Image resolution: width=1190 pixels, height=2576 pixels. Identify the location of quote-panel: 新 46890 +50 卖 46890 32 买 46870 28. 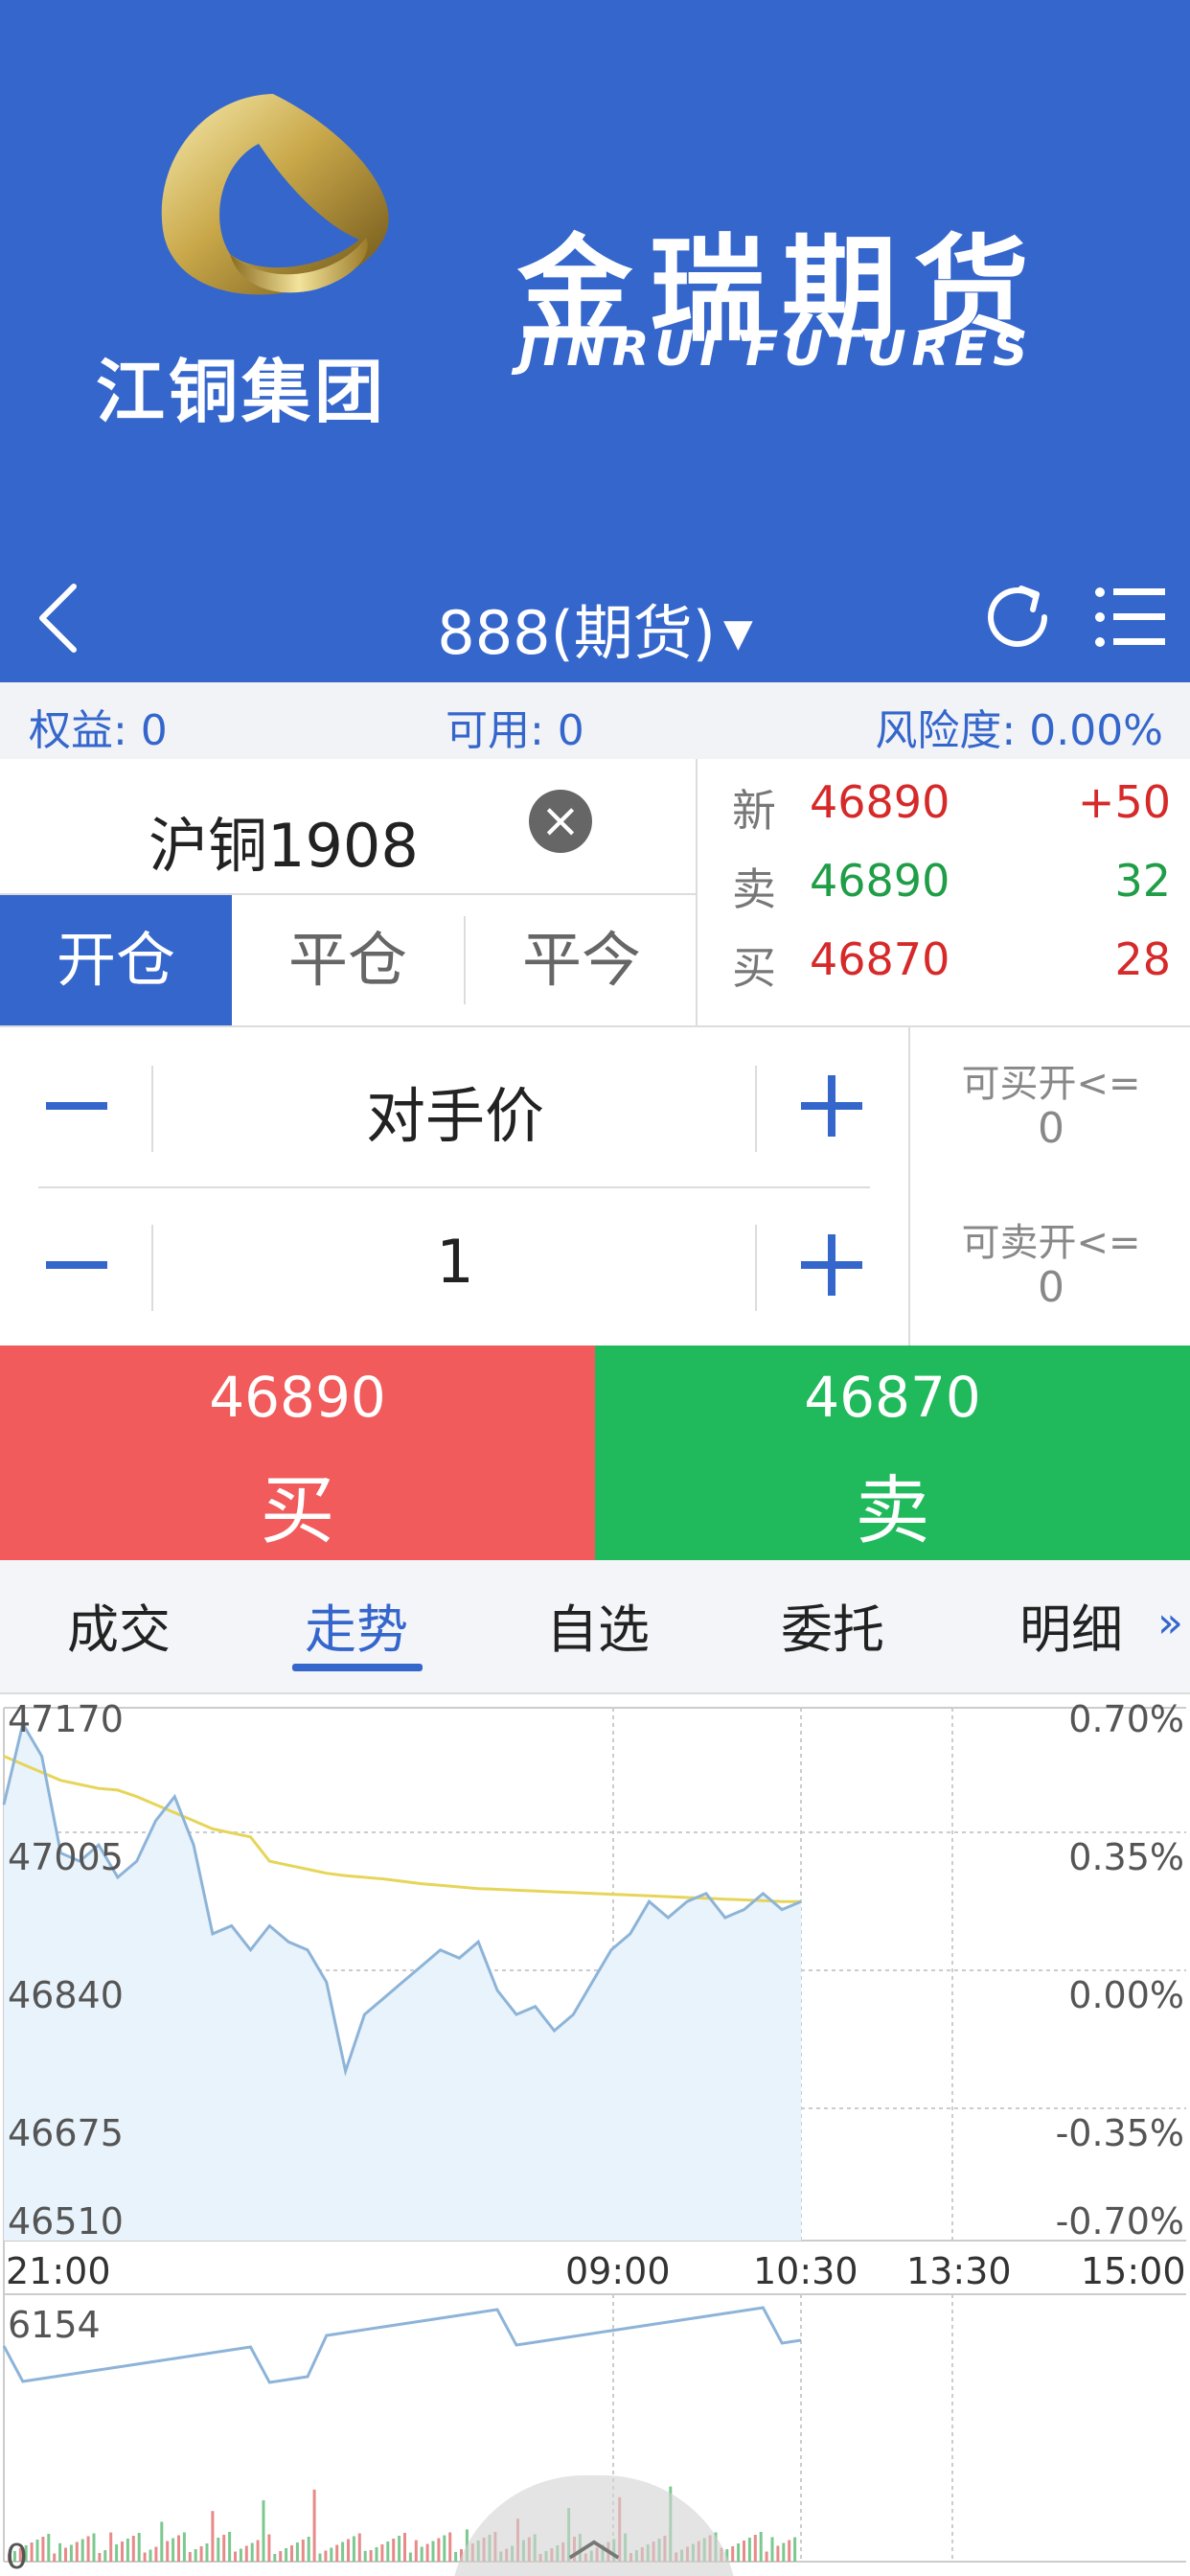
(945, 892).